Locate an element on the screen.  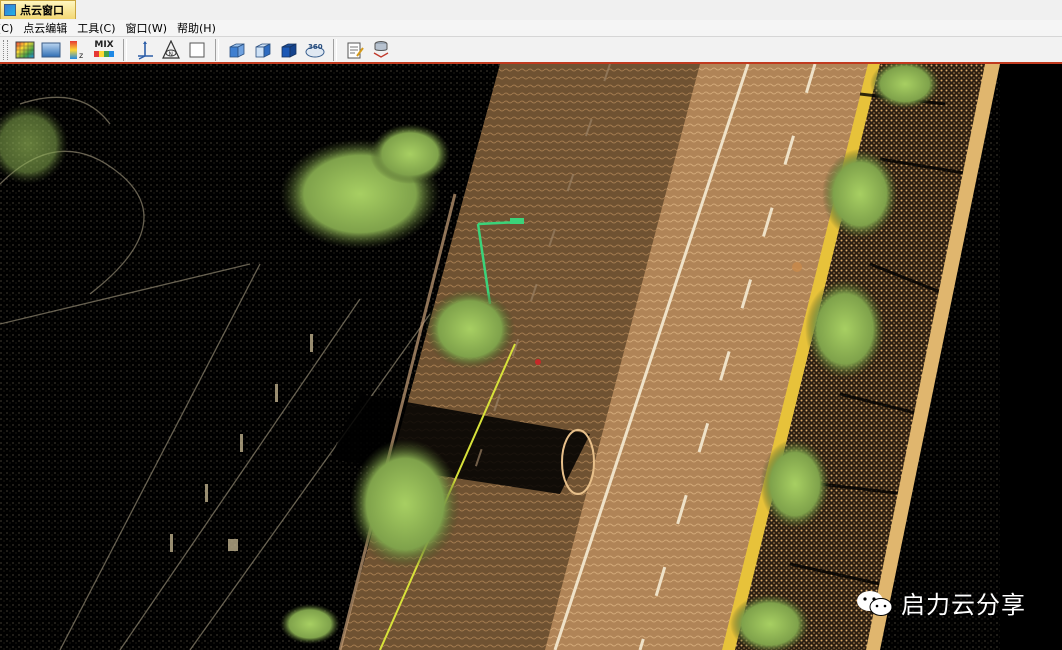
view-360-button: 360 is located at coordinates (315, 50).